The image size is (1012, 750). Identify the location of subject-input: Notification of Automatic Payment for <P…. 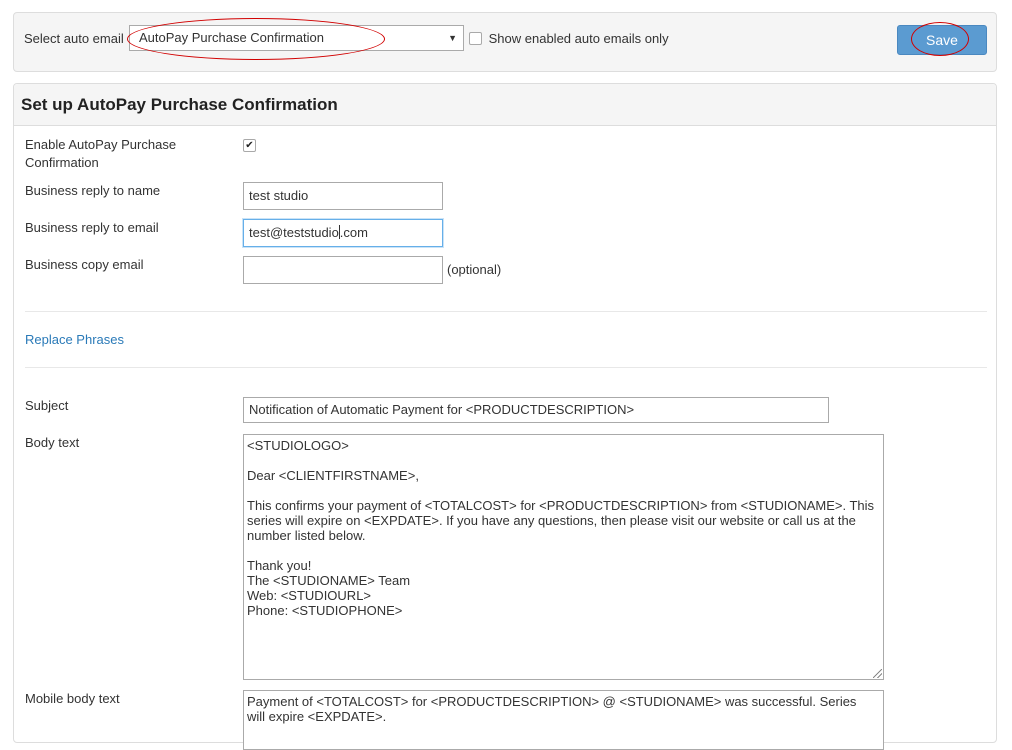
(536, 410).